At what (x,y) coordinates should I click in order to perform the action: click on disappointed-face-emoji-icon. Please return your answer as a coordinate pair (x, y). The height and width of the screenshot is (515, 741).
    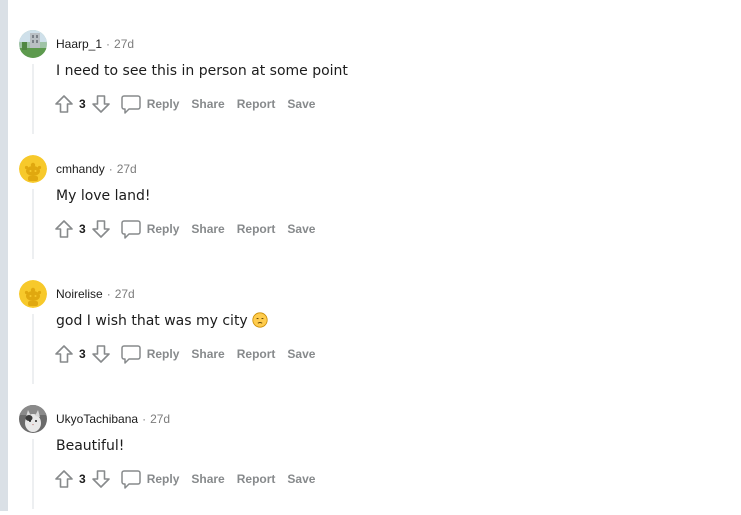
    Looking at the image, I should click on (260, 320).